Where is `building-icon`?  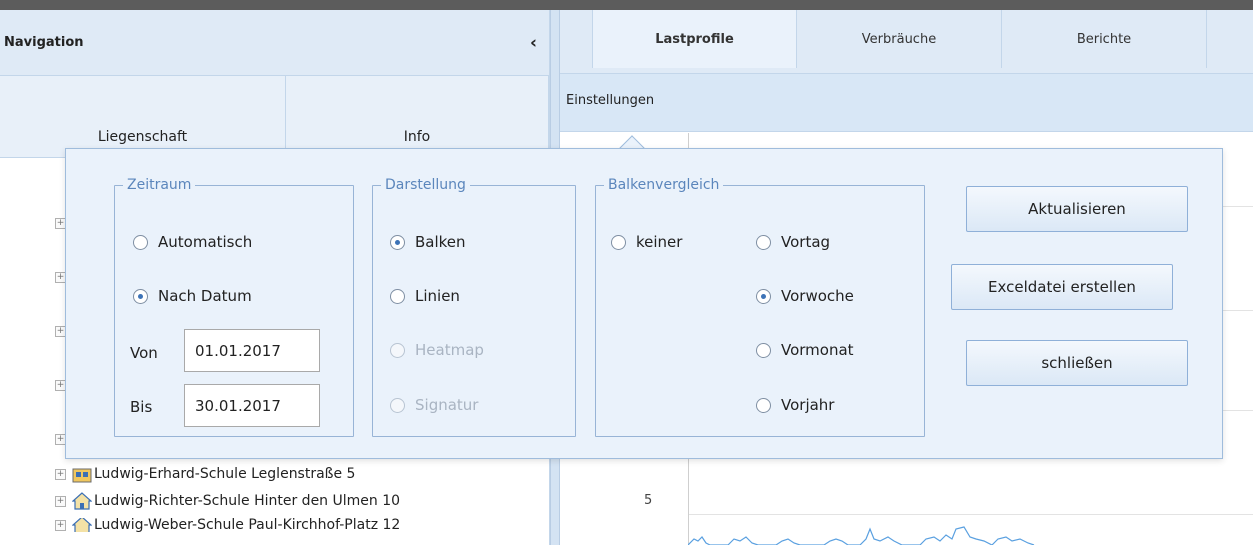
building-icon is located at coordinates (82, 475).